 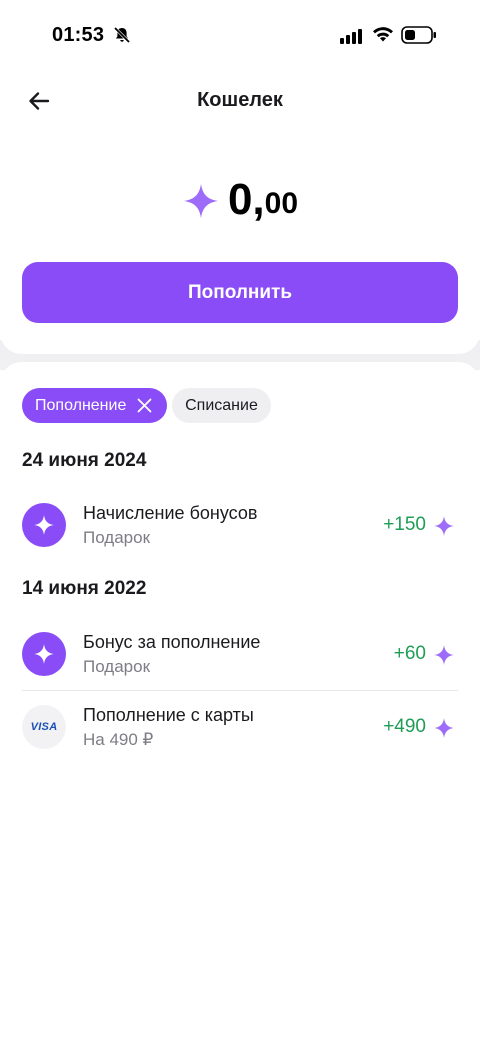 I want to click on transaction-row: Начисление бонусов Подарок +150, so click(x=240, y=527).